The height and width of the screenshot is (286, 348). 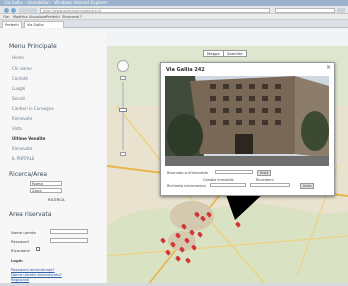 What do you see at coordinates (20, 241) in the screenshot?
I see `password-label: Password` at bounding box center [20, 241].